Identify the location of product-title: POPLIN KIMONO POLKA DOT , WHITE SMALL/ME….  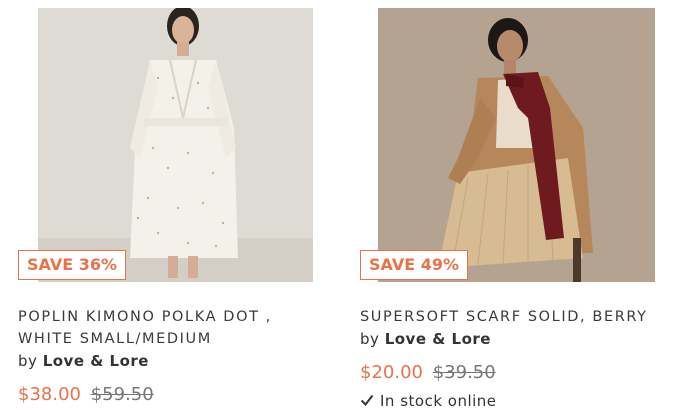
(173, 328).